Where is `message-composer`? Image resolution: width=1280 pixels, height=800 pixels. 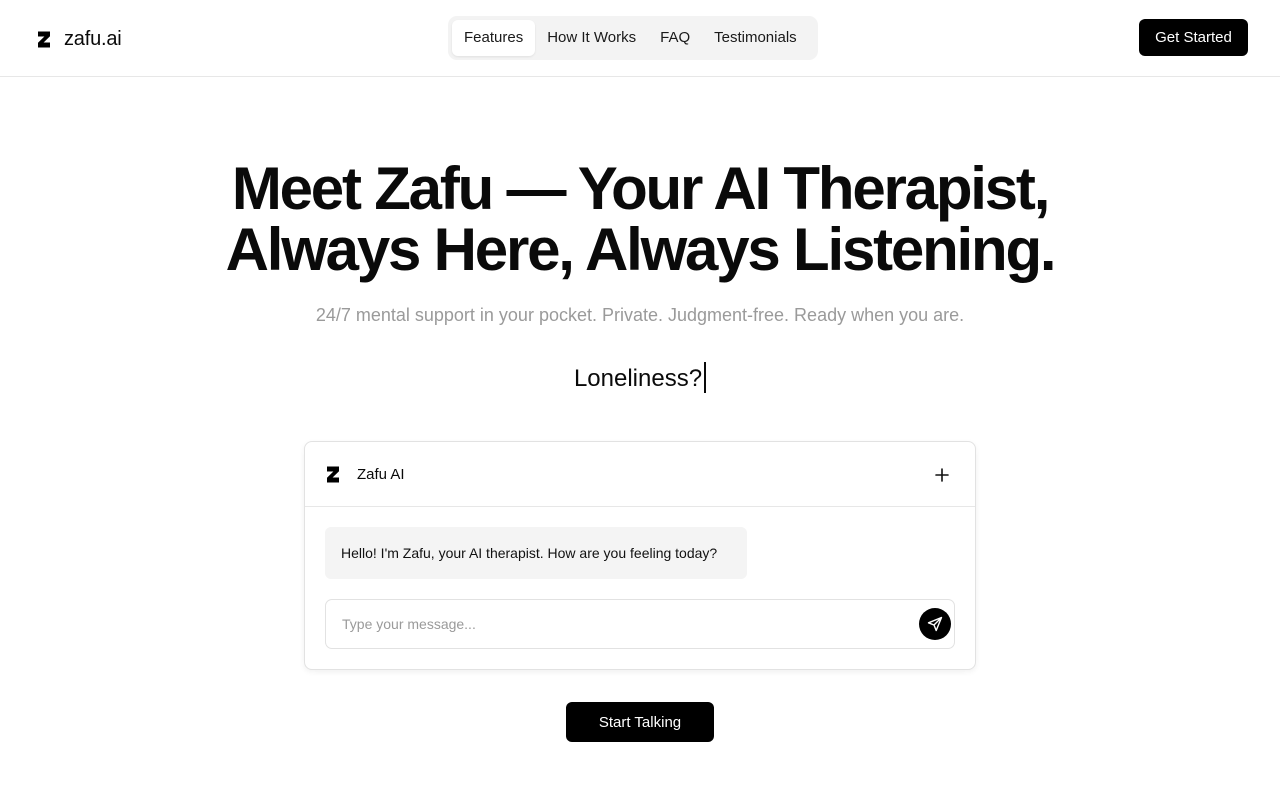
message-composer is located at coordinates (640, 624).